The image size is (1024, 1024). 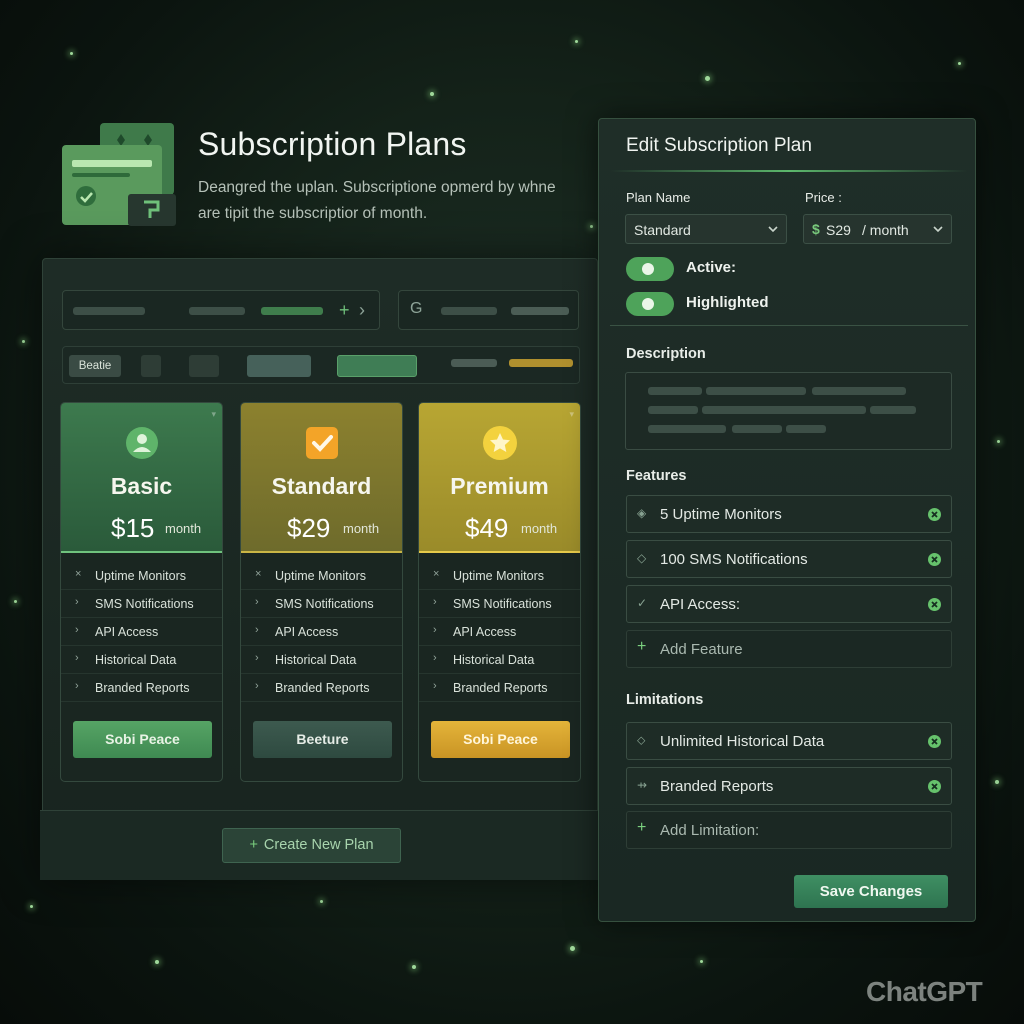 What do you see at coordinates (789, 559) in the screenshot?
I see `feature-item: ◇ 100 SMS Notifications` at bounding box center [789, 559].